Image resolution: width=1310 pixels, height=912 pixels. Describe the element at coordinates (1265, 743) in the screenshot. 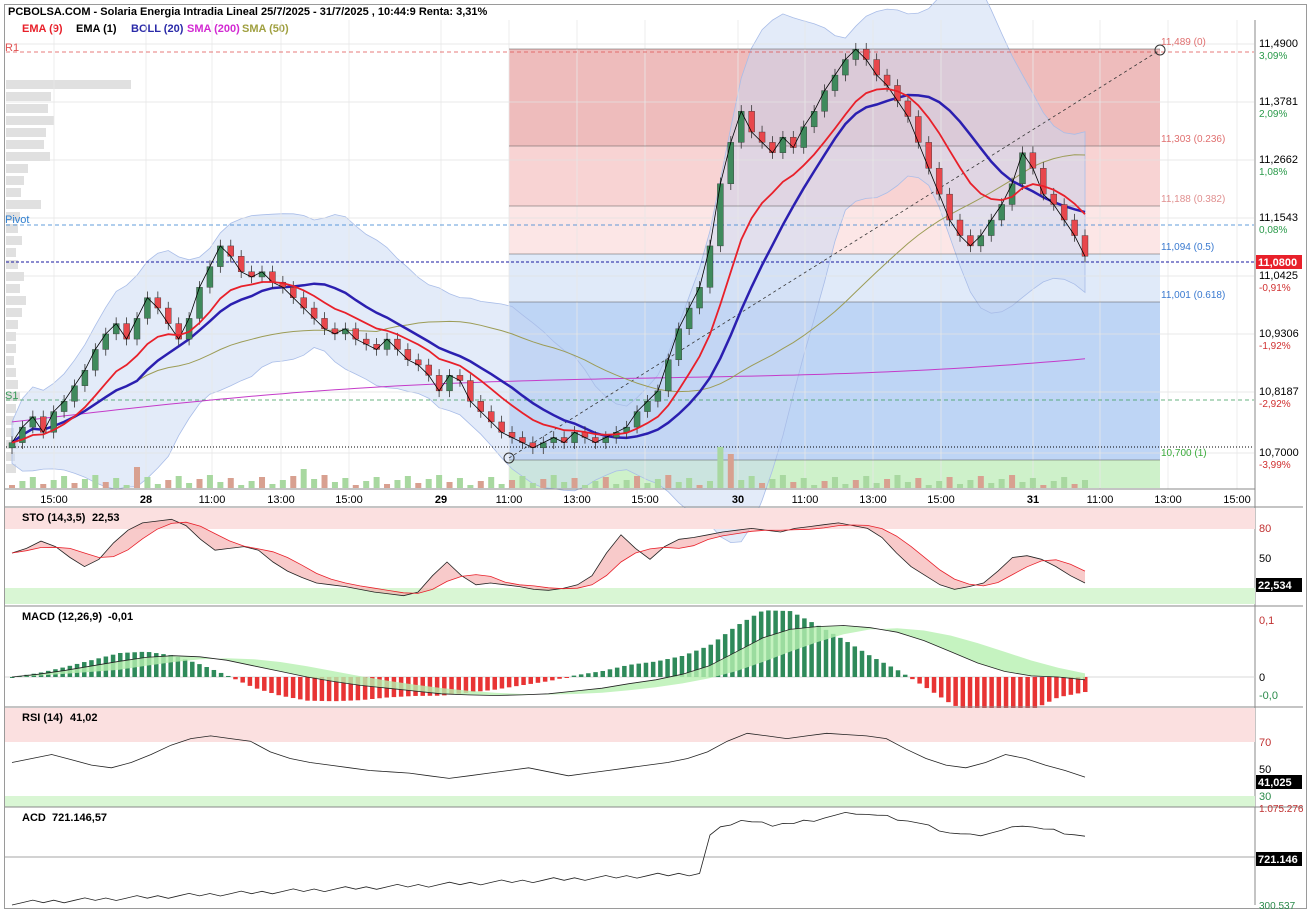

I see `rsi-tick-70: 70` at that location.